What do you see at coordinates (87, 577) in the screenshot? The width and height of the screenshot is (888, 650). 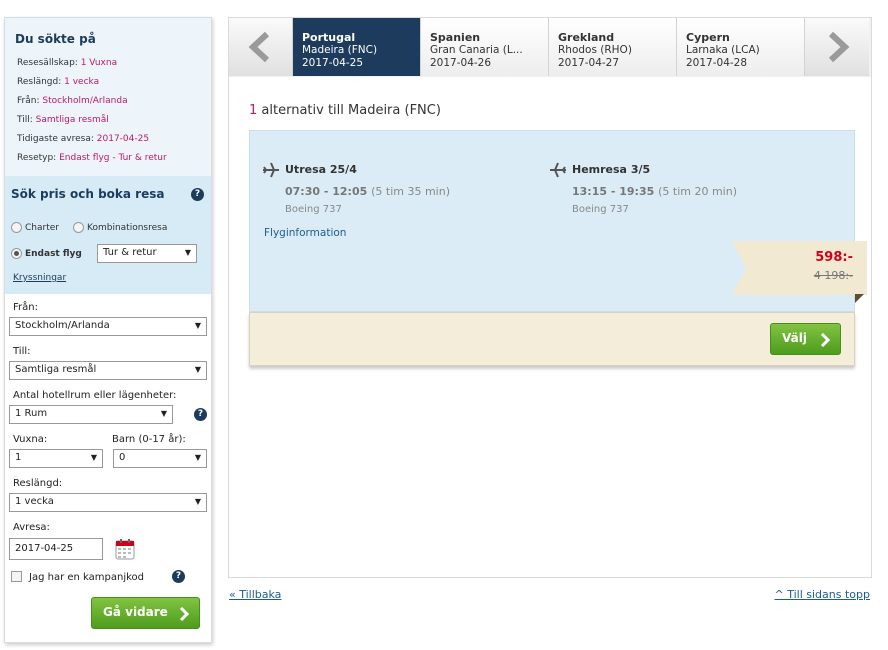 I see `campaign-label: Jag har en kampanjkod` at bounding box center [87, 577].